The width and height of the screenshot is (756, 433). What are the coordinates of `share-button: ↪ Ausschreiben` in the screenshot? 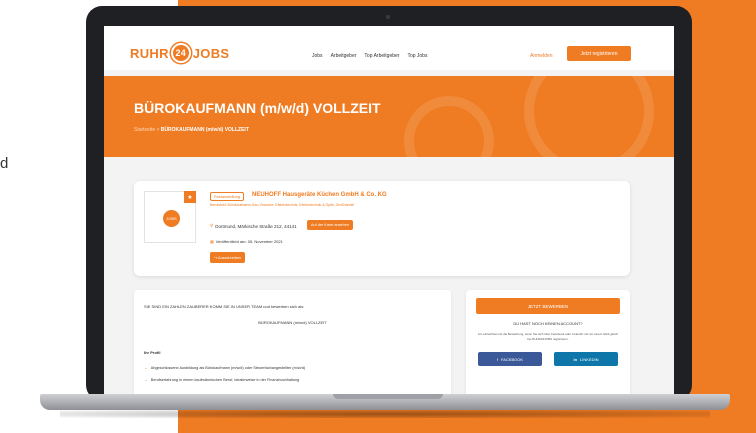 It's located at (228, 257).